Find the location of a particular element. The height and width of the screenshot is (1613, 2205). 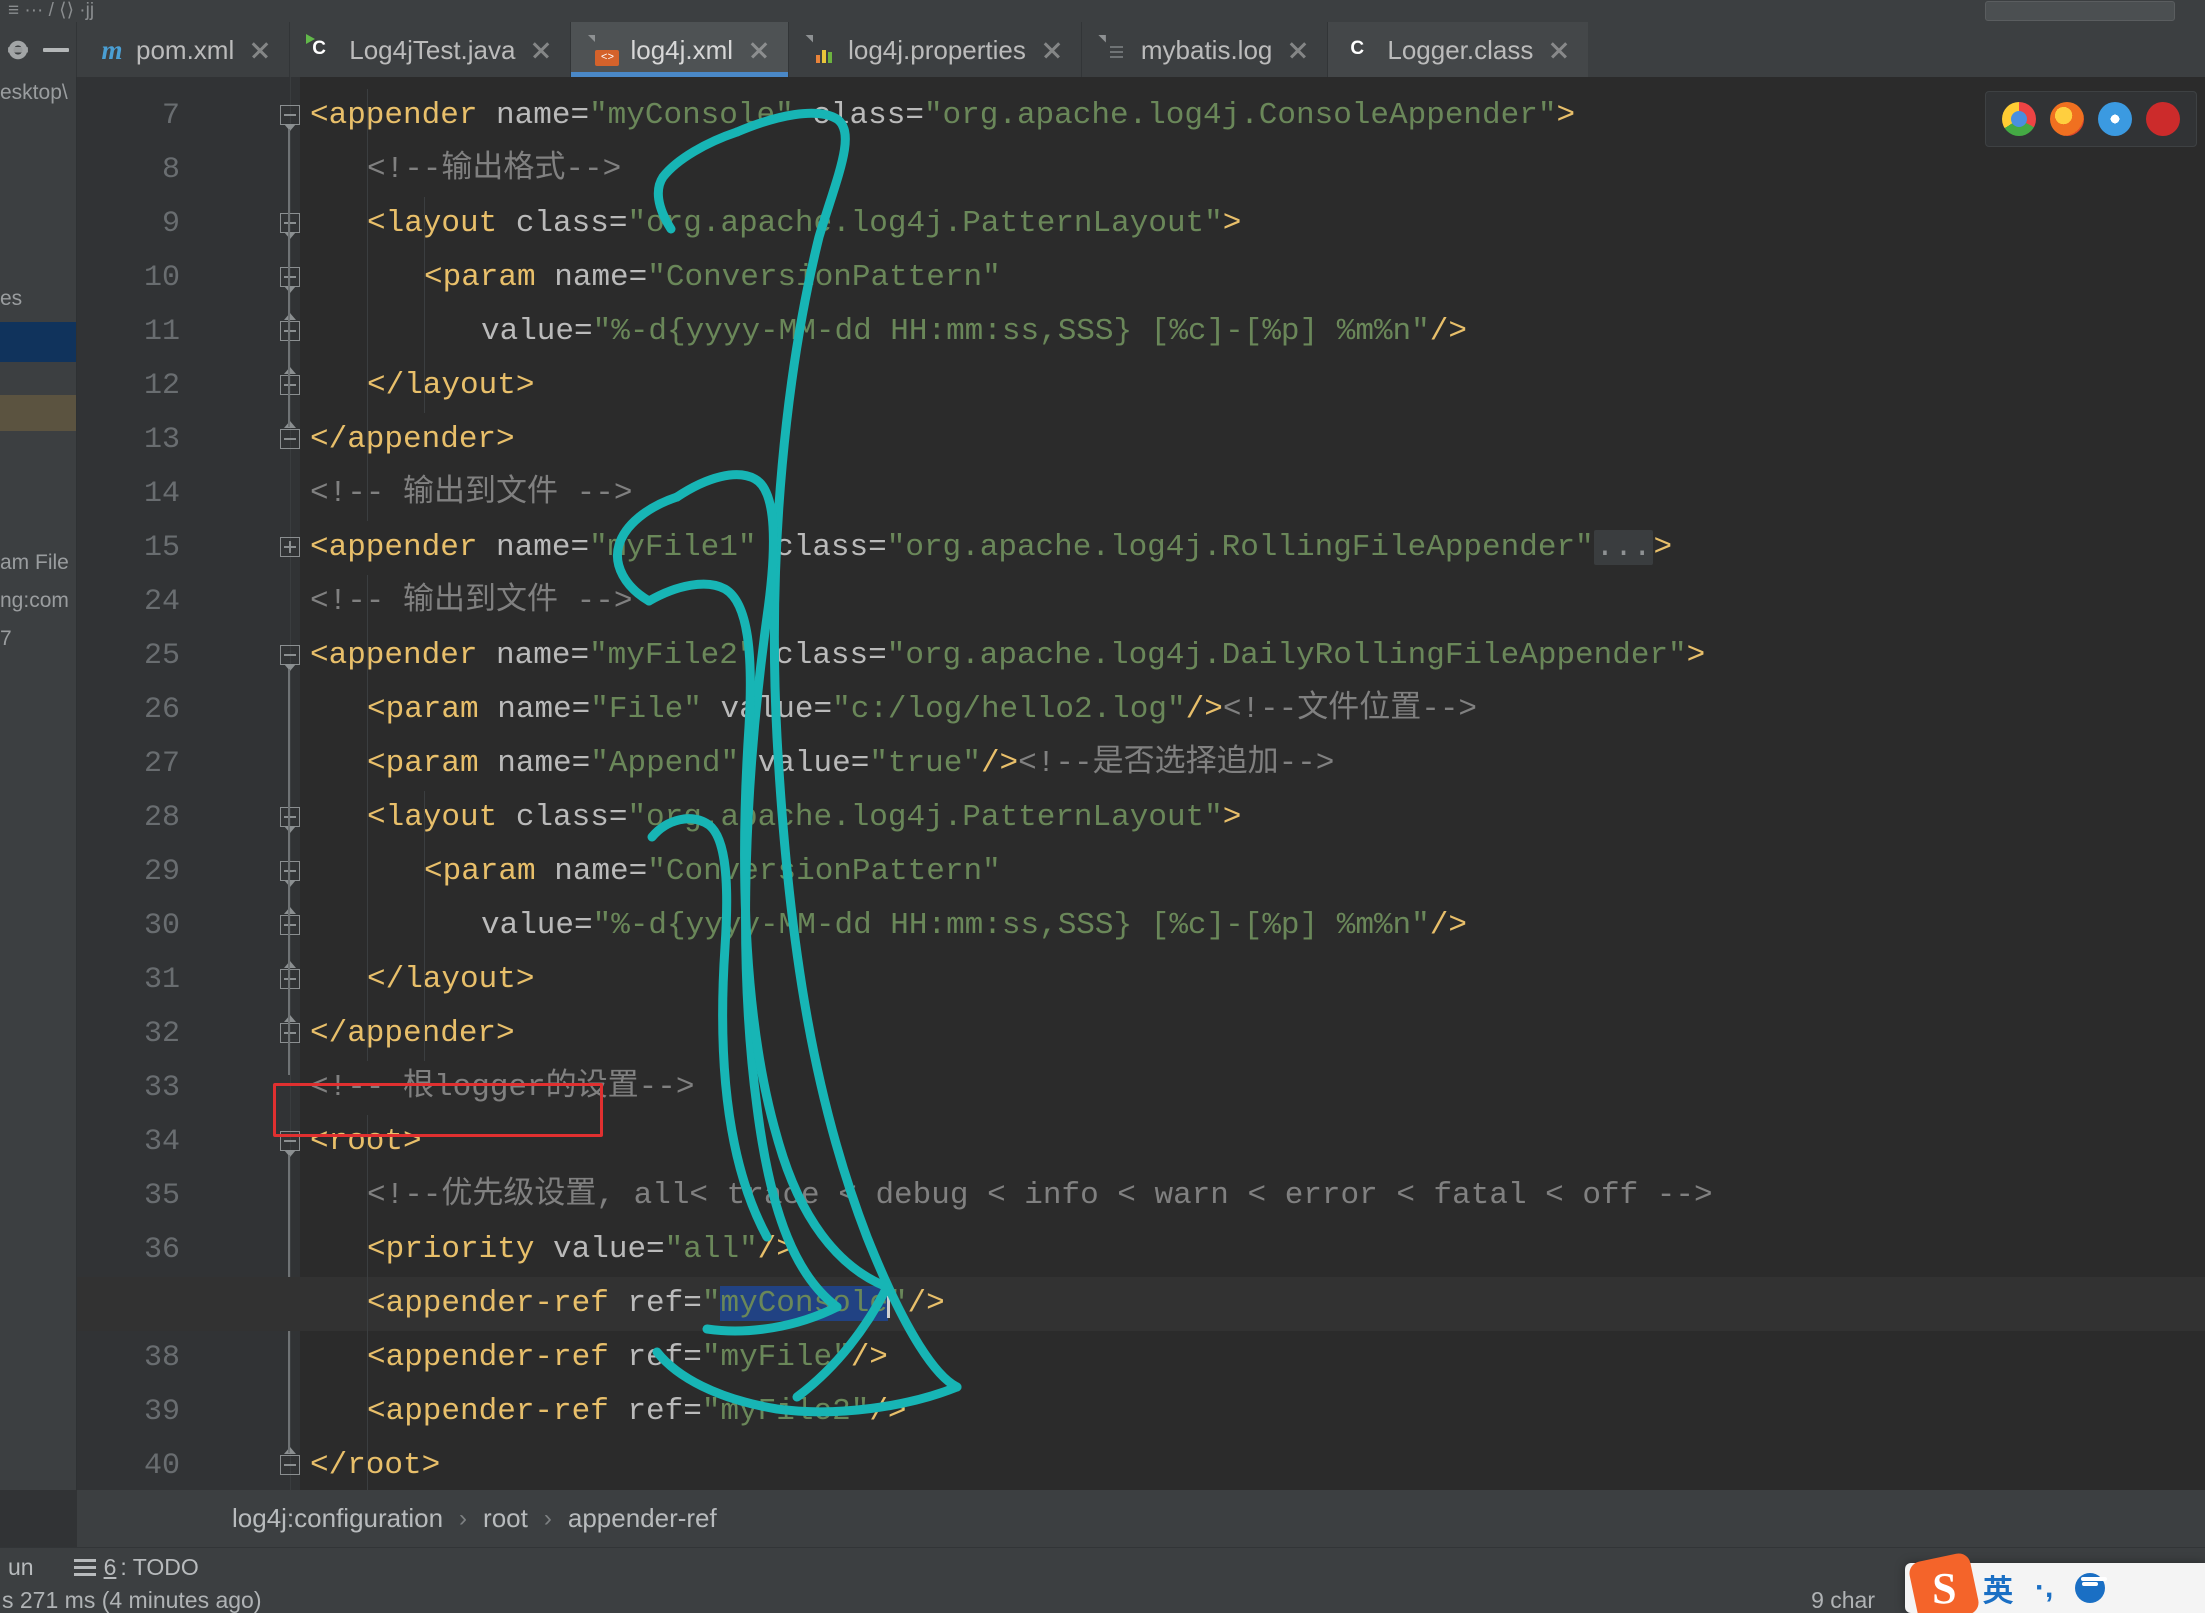

code-line: <priority value="all"/> is located at coordinates (547, 1250).